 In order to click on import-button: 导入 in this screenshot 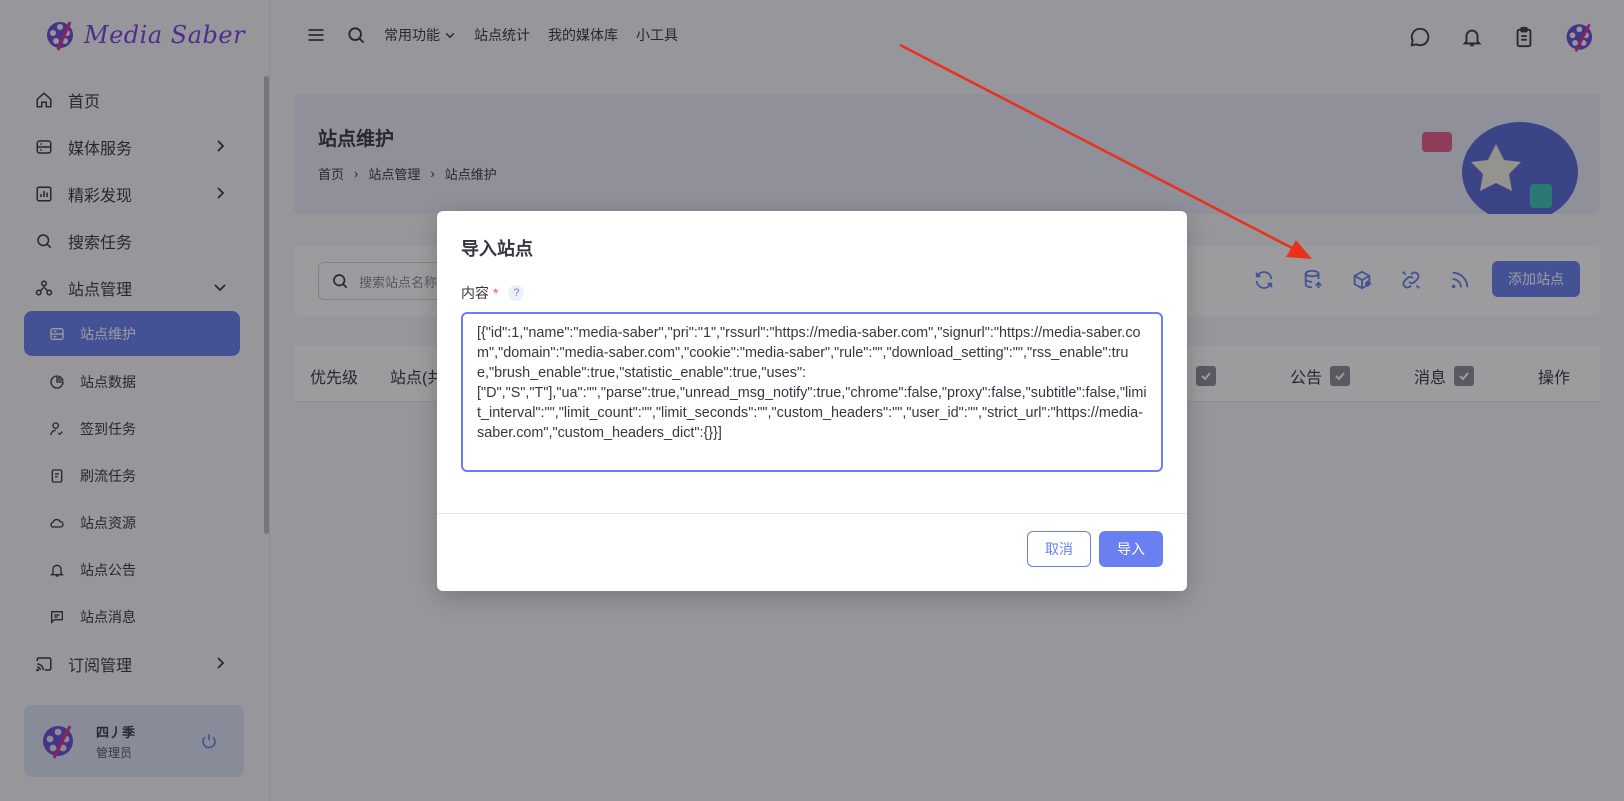, I will do `click(1131, 549)`.